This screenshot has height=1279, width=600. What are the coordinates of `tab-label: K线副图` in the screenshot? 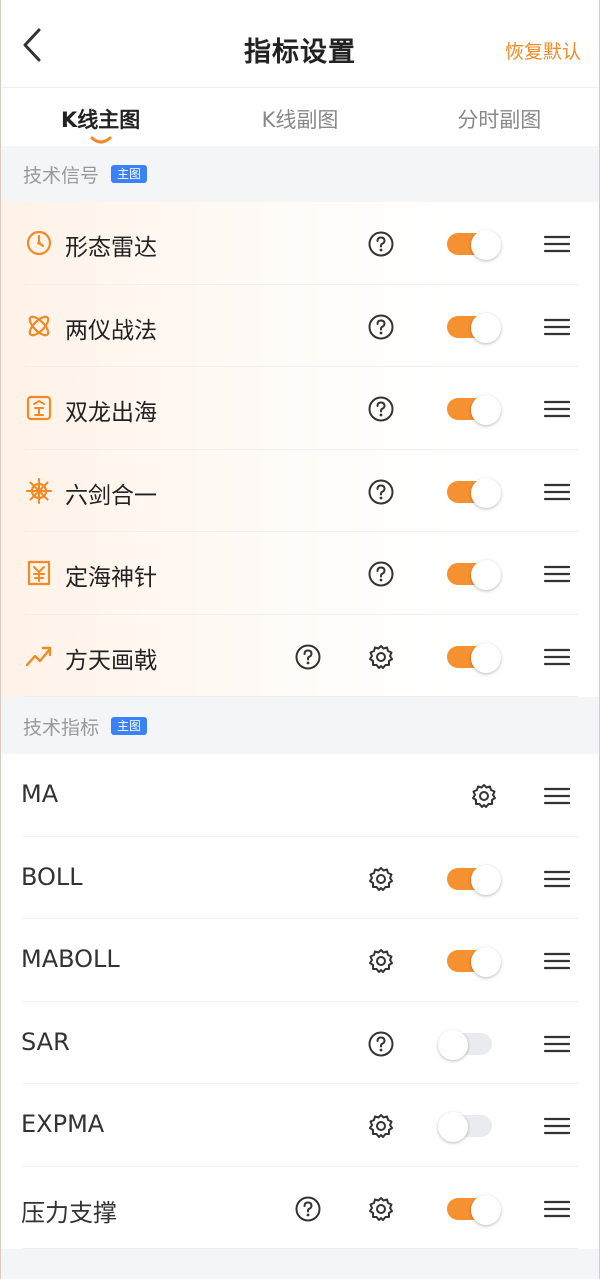 It's located at (300, 120).